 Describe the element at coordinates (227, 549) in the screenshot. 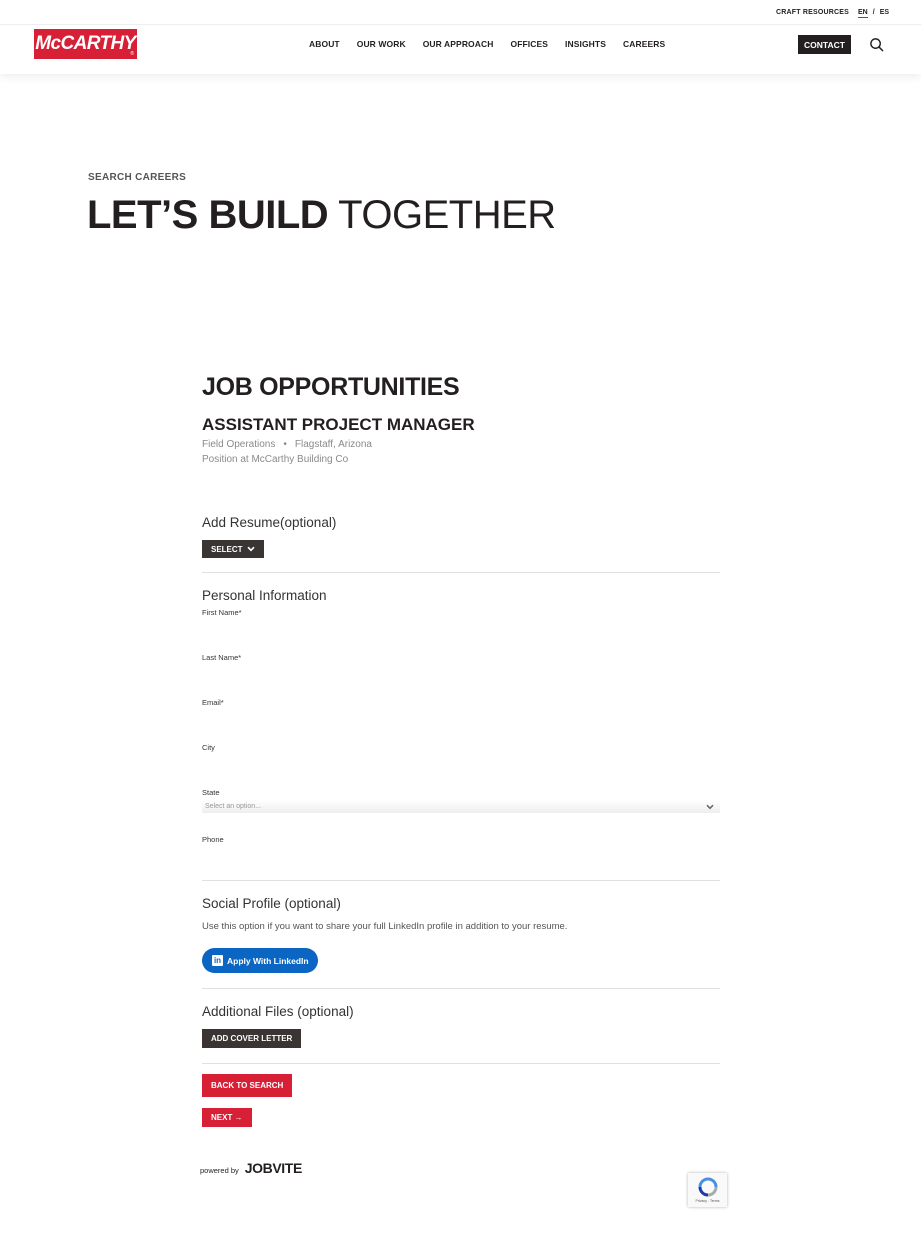

I see `select-resume-label: SELECT` at that location.